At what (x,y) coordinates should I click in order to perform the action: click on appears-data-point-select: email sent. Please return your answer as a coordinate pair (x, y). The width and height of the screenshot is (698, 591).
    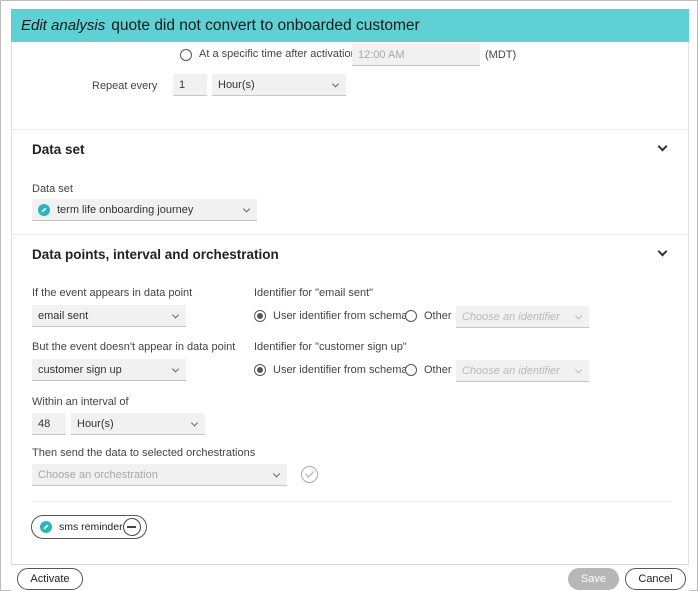
    Looking at the image, I should click on (109, 316).